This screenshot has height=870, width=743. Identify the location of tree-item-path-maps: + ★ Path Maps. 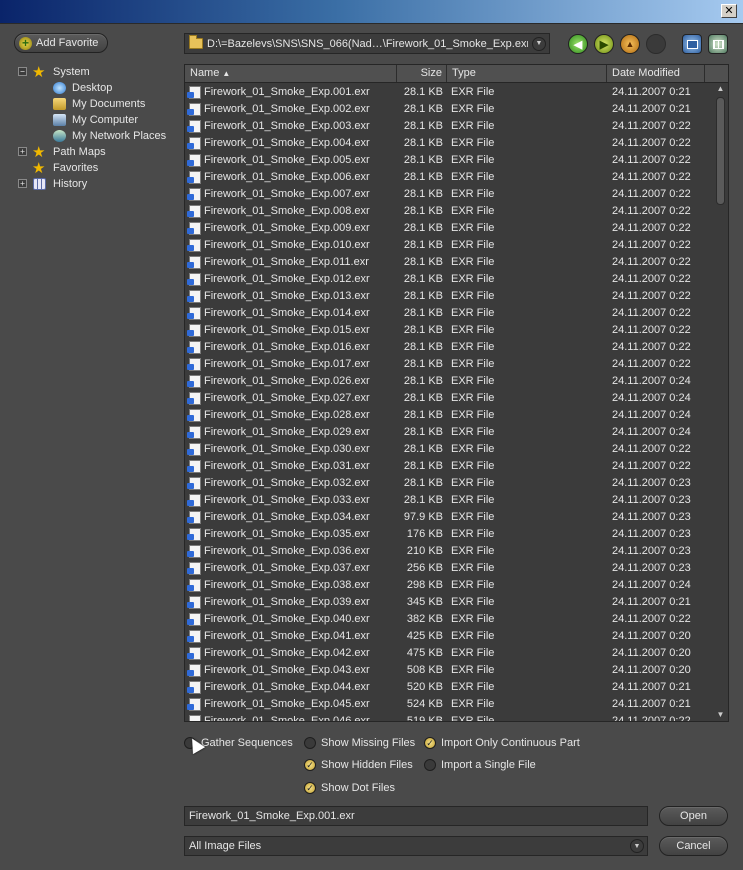
(96, 152).